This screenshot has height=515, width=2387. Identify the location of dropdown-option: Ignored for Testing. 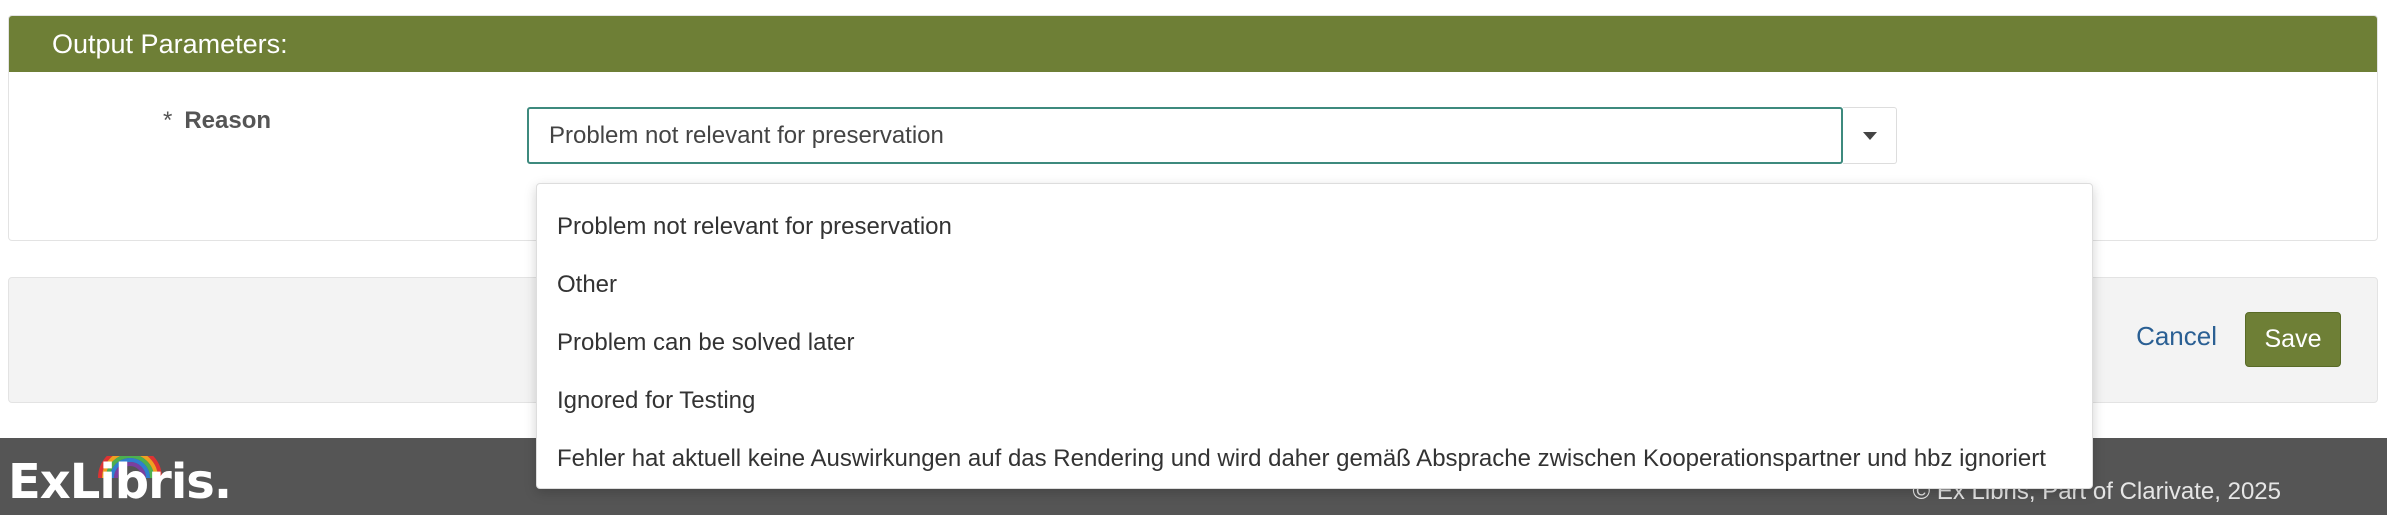
(1314, 401).